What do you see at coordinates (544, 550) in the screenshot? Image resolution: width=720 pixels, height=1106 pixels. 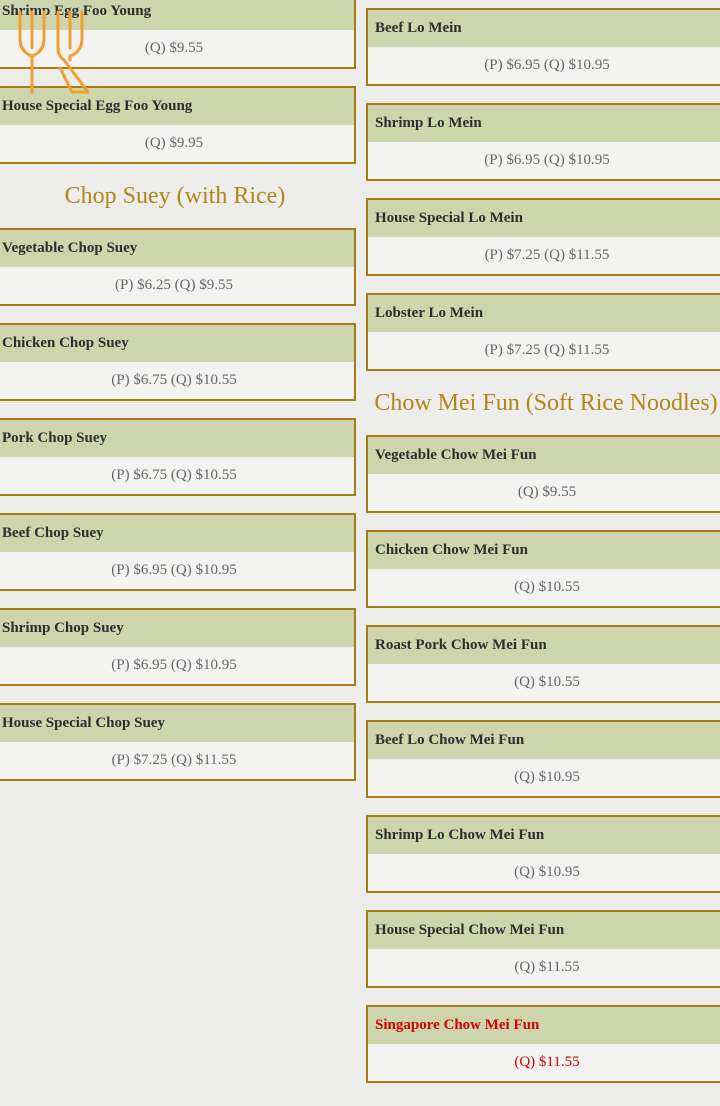 I see `item-name: Chicken Chow Mei Fun` at bounding box center [544, 550].